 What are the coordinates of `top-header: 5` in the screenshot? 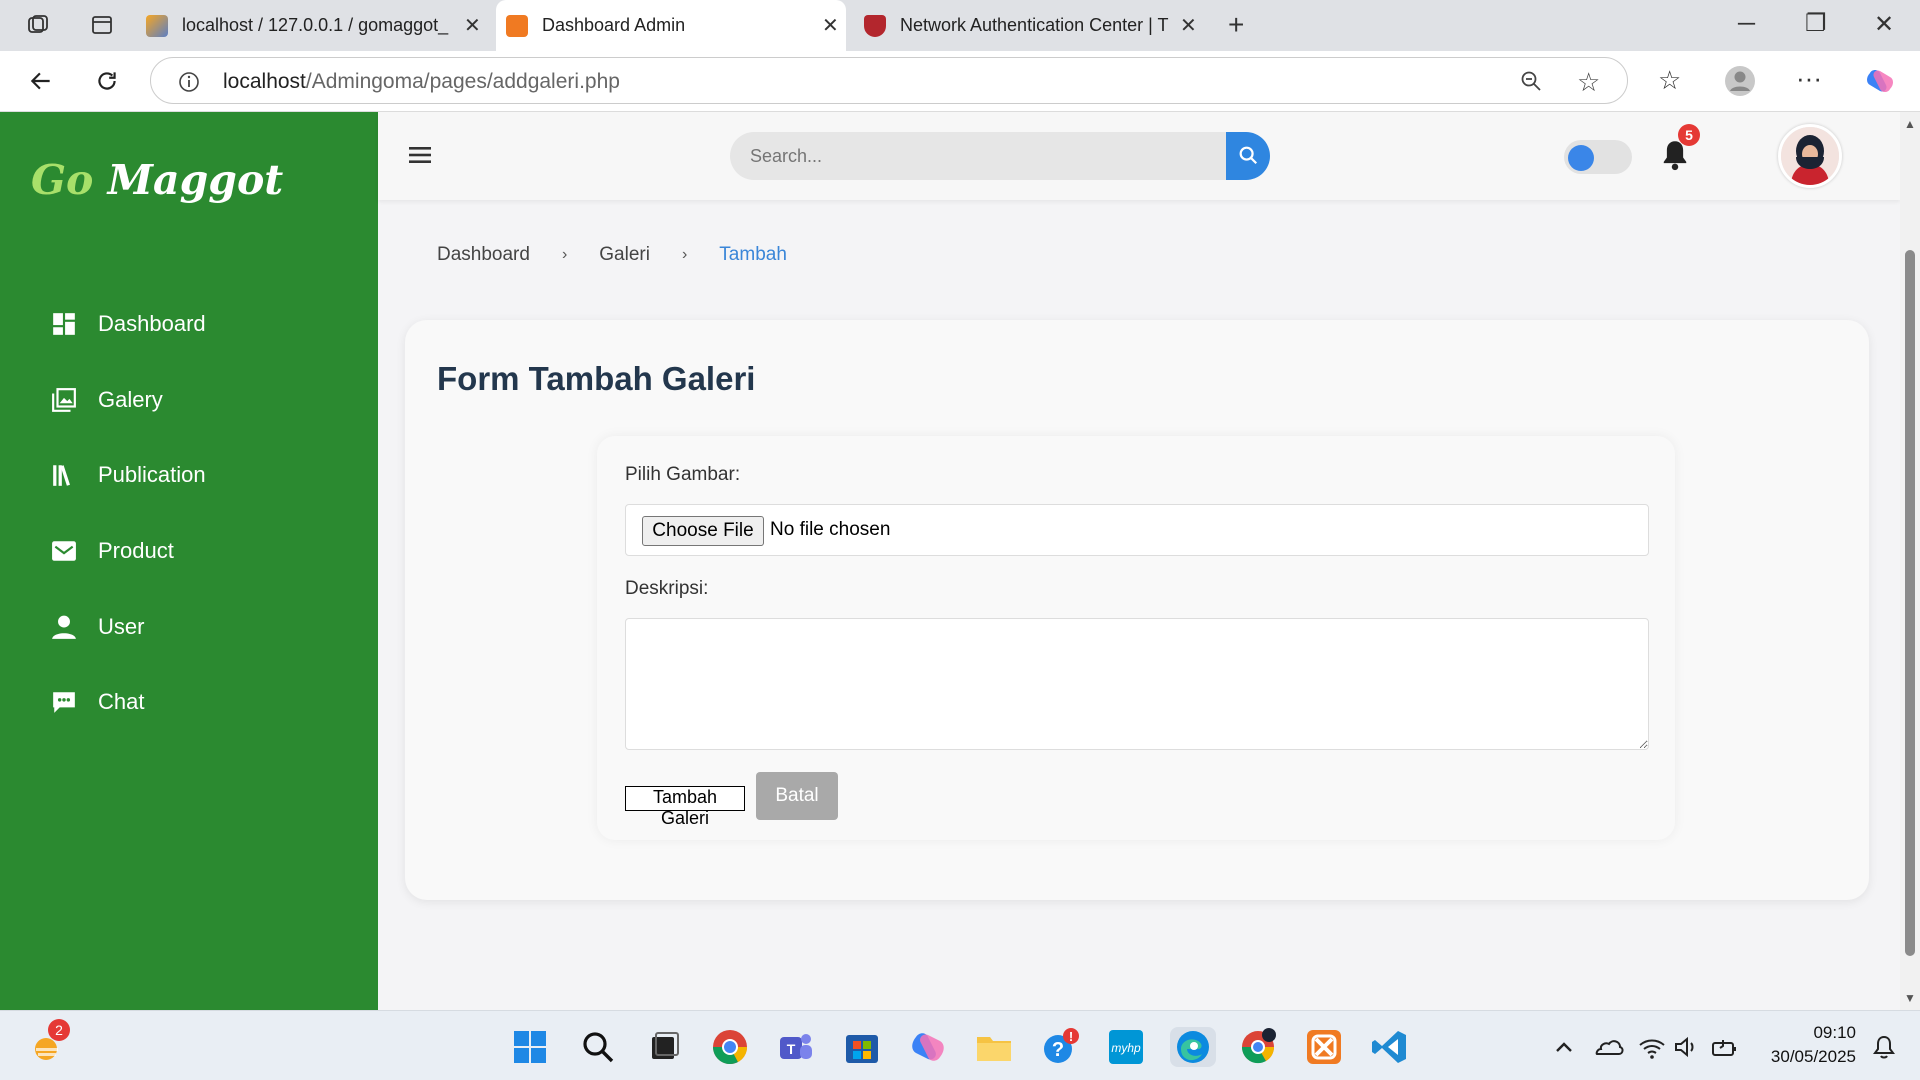 It's located at (1139, 156).